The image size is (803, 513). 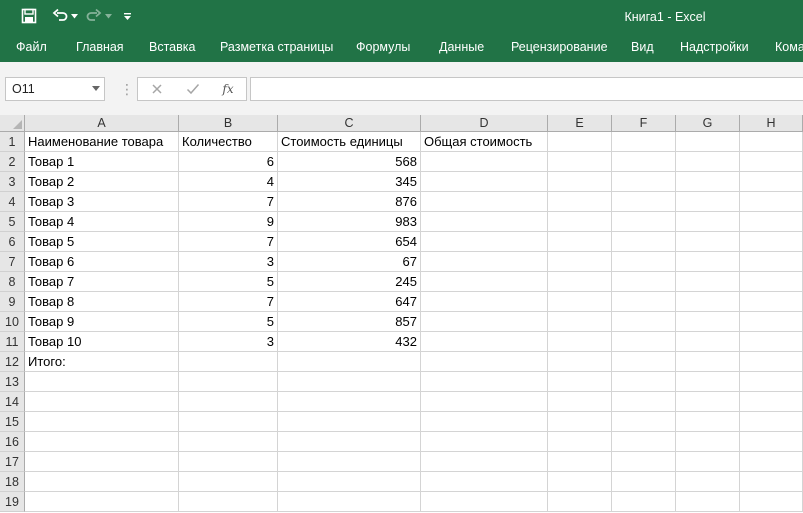 I want to click on row-header: 3, so click(x=12, y=182).